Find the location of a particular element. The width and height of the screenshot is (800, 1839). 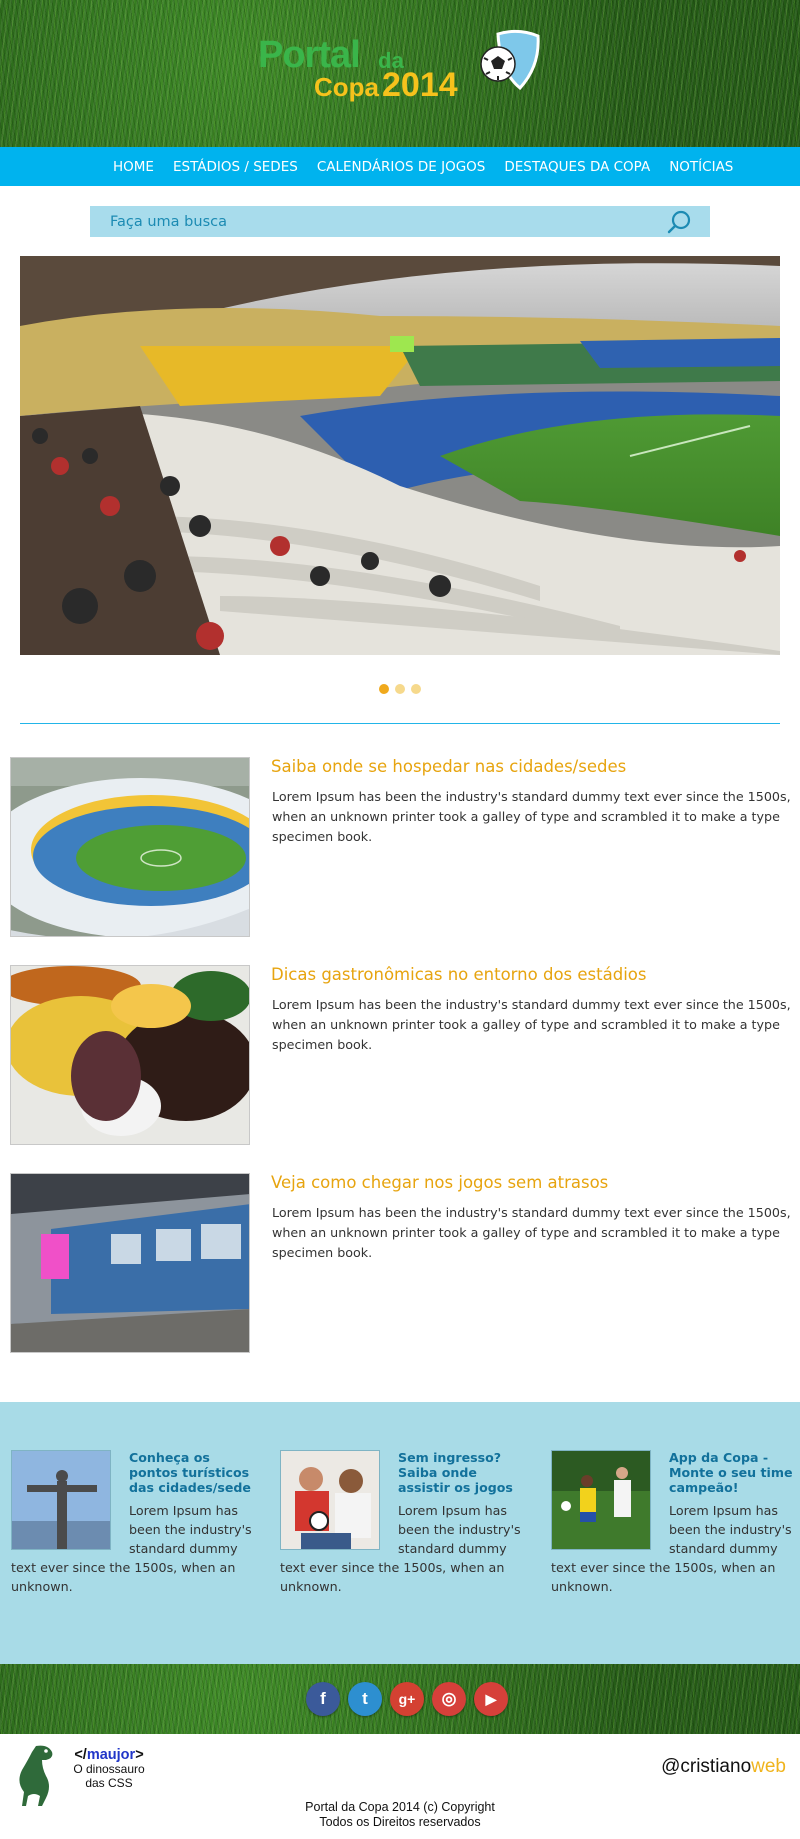

nav-item-home: HOME is located at coordinates (133, 167).